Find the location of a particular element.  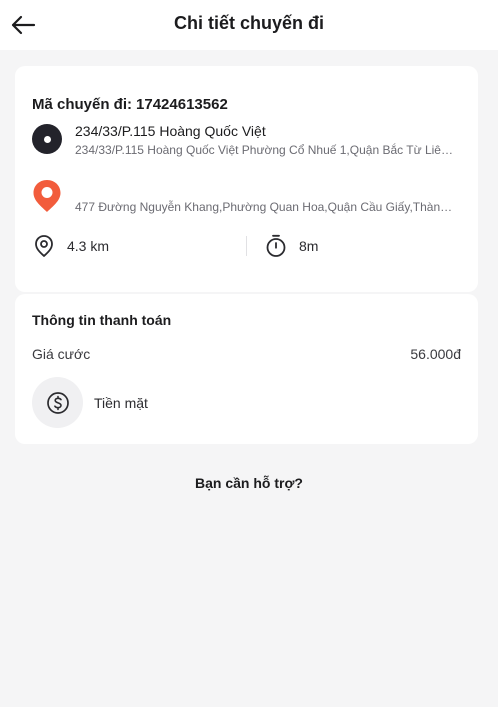

app-header: Chi tiết chuyến đi is located at coordinates (249, 25).